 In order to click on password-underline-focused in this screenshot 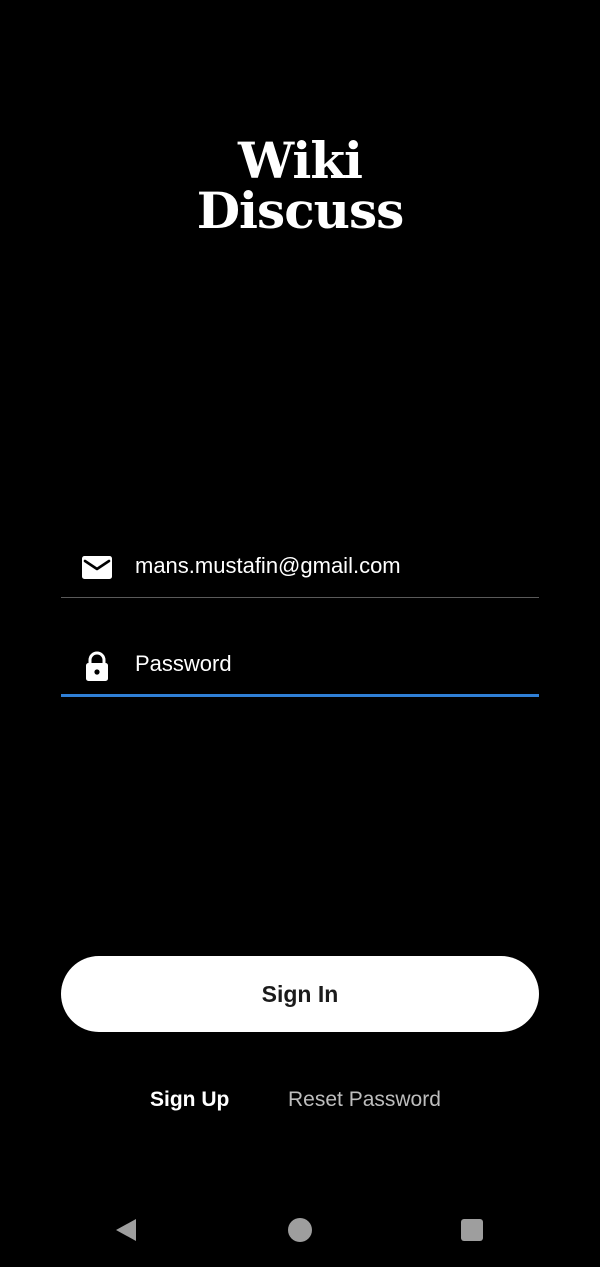, I will do `click(300, 695)`.